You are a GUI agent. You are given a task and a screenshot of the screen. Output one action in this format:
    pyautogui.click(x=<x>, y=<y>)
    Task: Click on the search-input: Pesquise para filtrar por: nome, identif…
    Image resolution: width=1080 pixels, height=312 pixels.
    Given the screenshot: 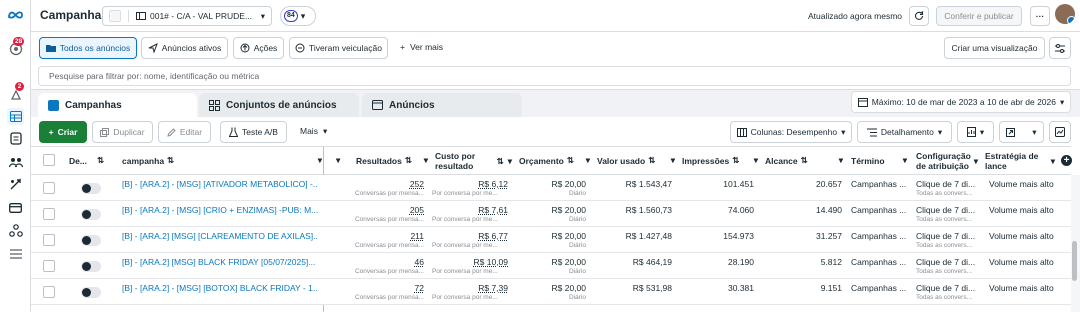 What is the action you would take?
    pyautogui.click(x=554, y=76)
    